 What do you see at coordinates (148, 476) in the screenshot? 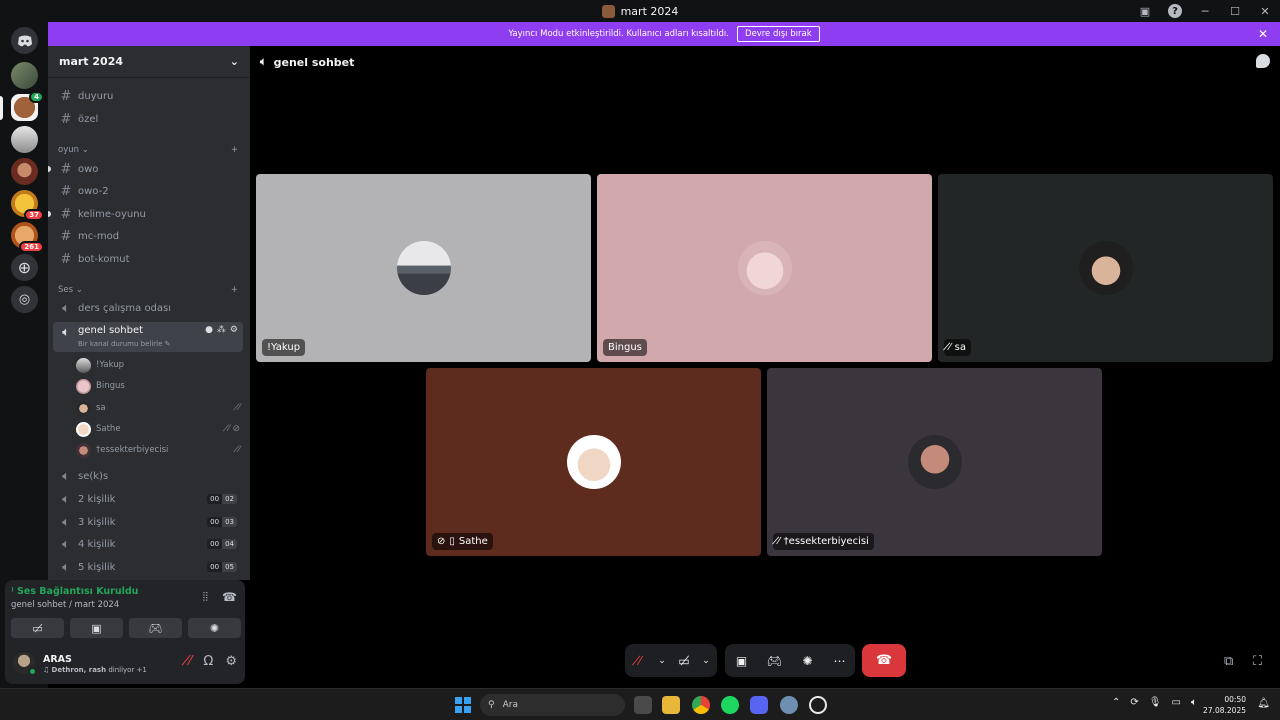
I see `voice-channel-seks: 🔈︎ se(k)s` at bounding box center [148, 476].